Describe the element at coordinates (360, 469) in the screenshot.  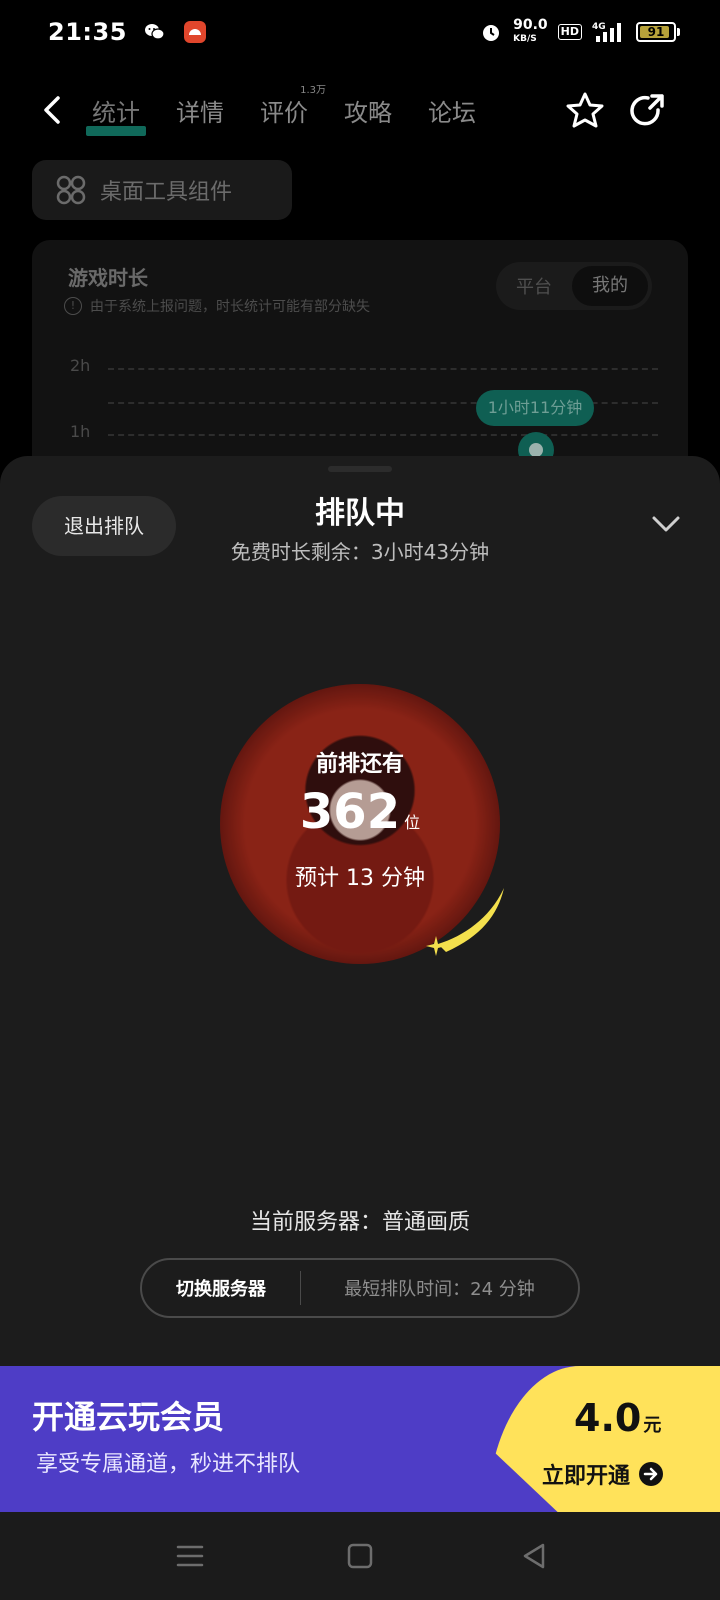
I see `sheet-handle` at that location.